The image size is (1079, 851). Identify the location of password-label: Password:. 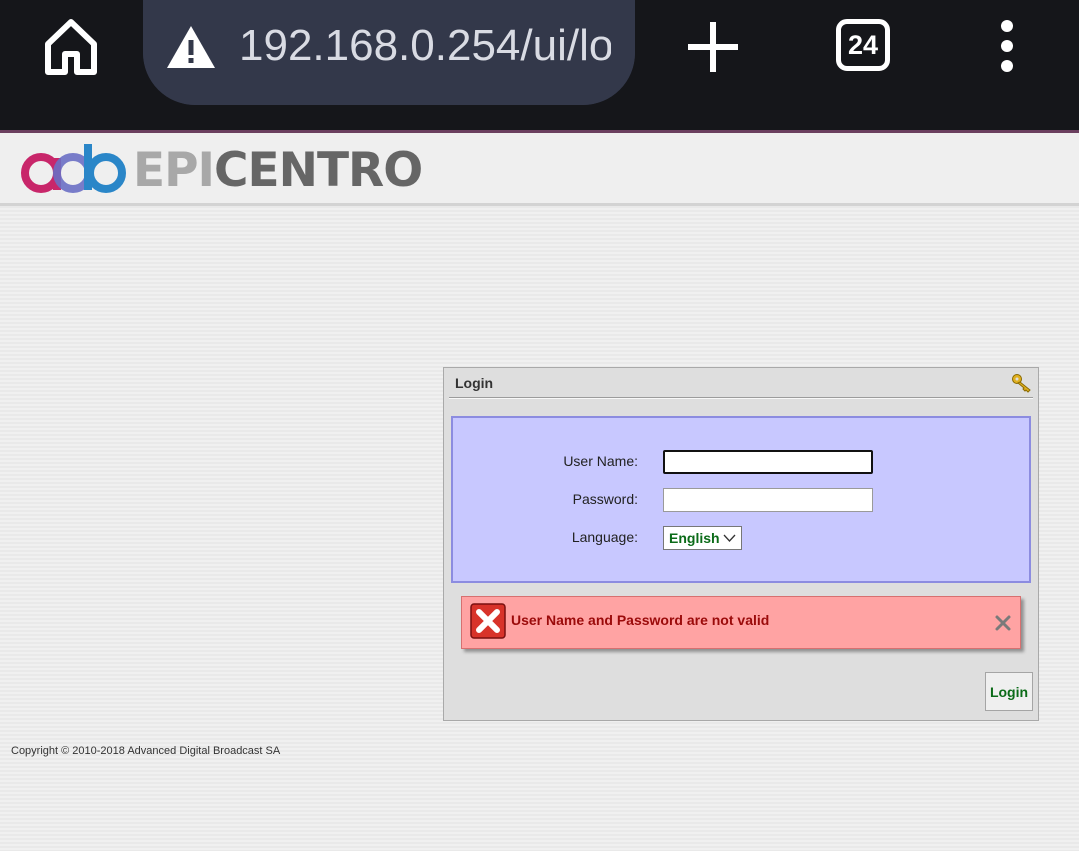
(605, 499).